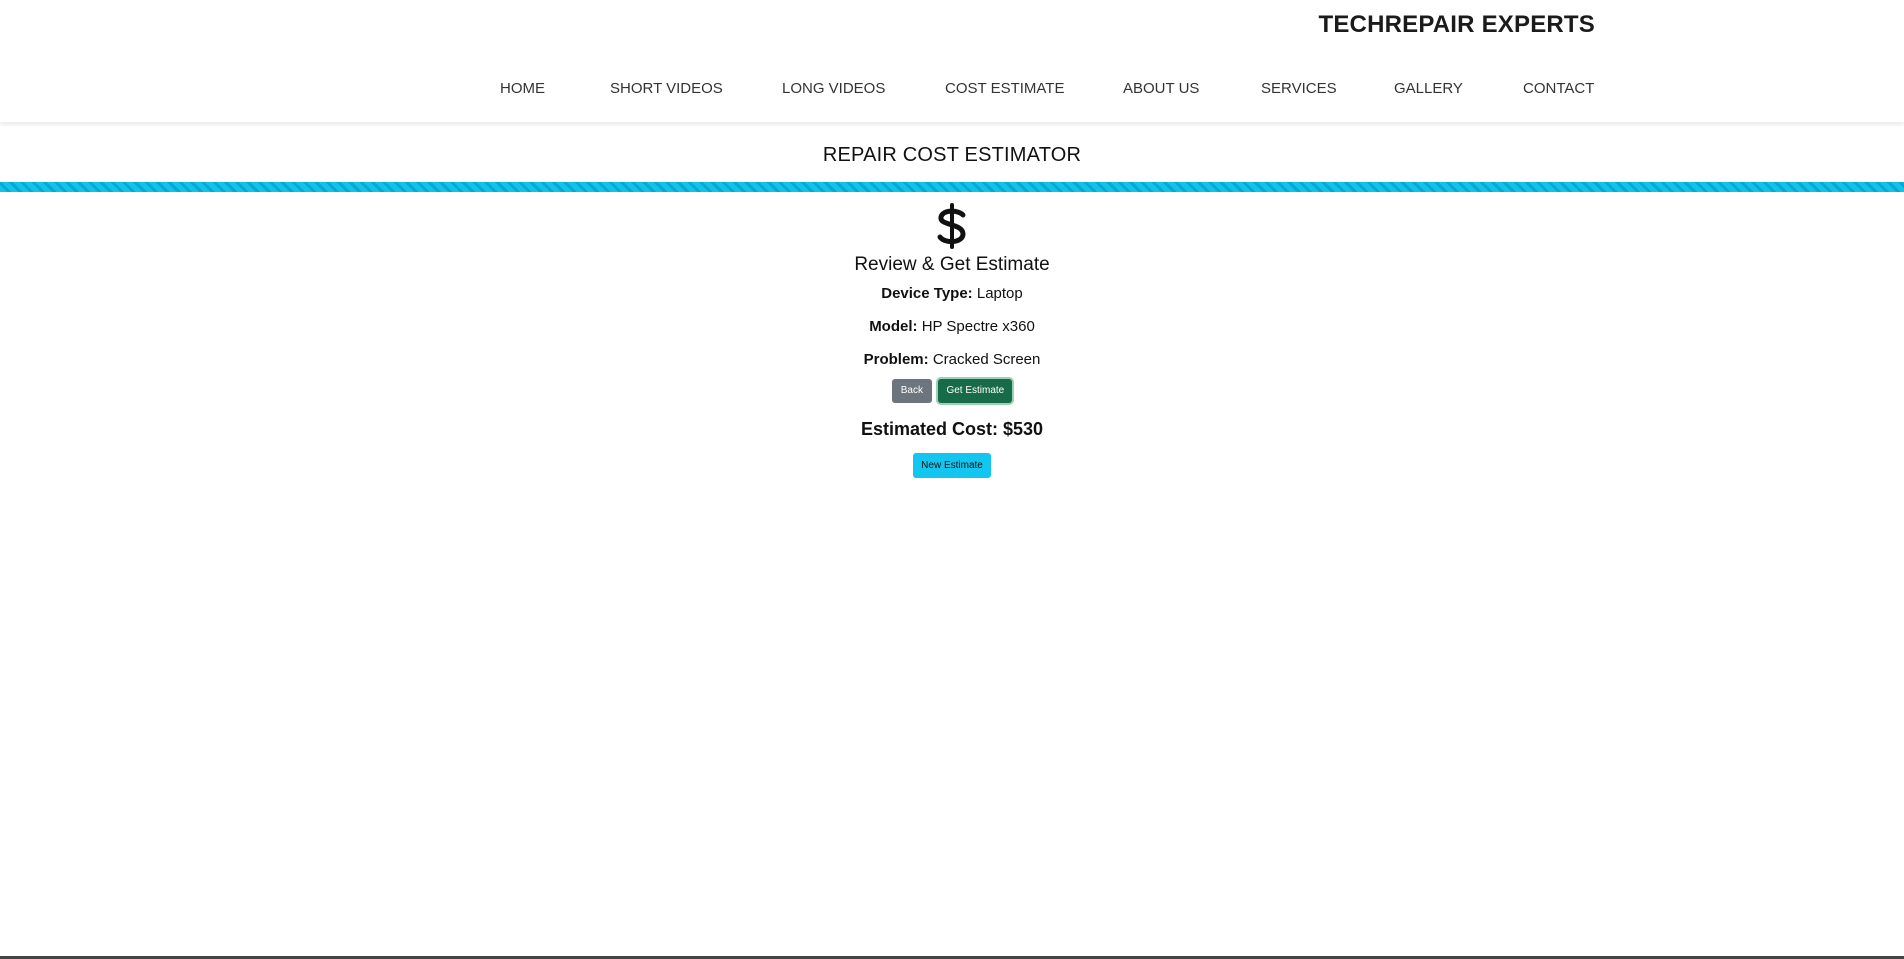  I want to click on nav-gallery: GALLERY, so click(1428, 88).